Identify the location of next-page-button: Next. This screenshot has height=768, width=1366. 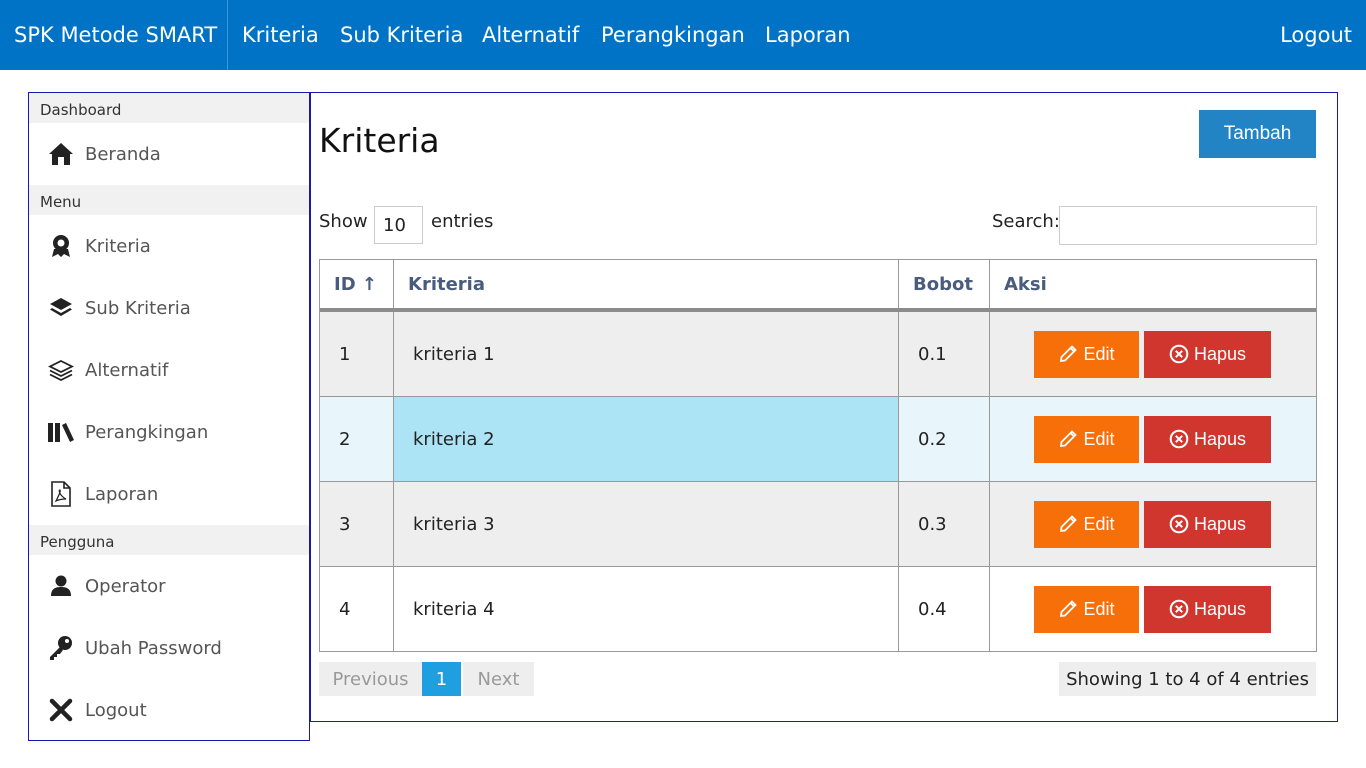
(498, 679).